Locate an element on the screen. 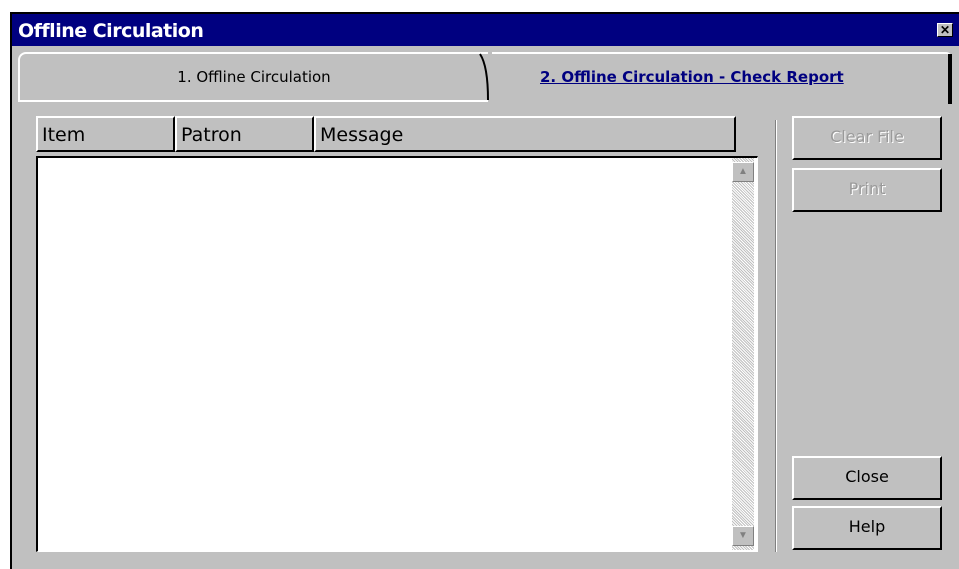 The height and width of the screenshot is (569, 959). scroll-up-icon: ▲ is located at coordinates (743, 172).